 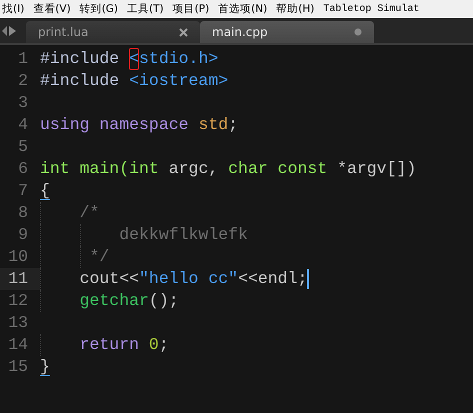 What do you see at coordinates (243, 9) in the screenshot?
I see `menu-item: 首选项(N)` at bounding box center [243, 9].